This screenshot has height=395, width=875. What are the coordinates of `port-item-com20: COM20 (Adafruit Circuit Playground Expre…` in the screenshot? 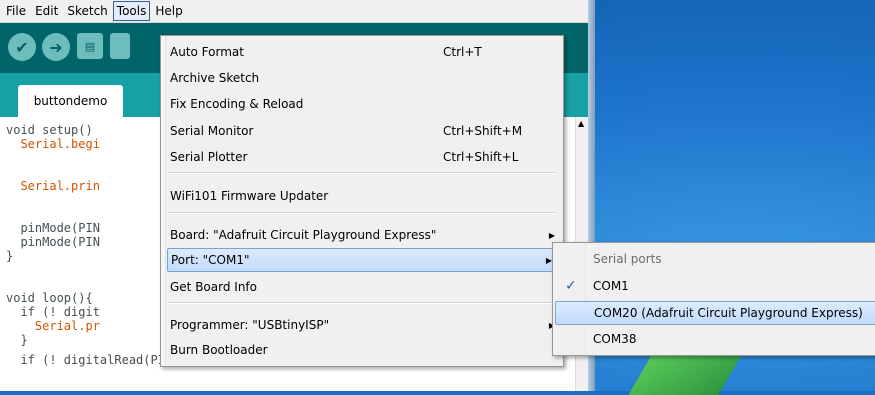 It's located at (715, 313).